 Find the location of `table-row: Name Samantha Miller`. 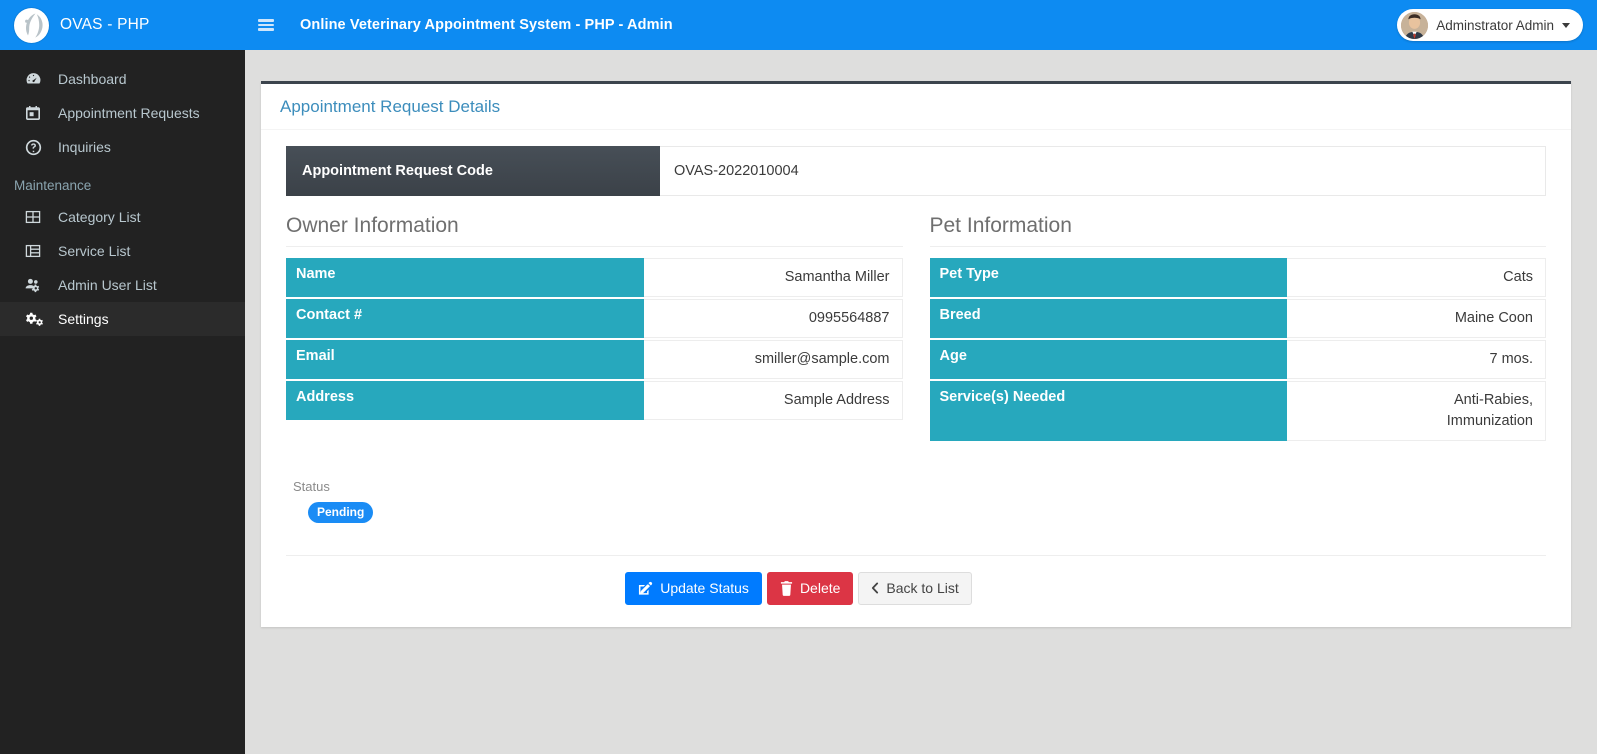

table-row: Name Samantha Miller is located at coordinates (594, 278).